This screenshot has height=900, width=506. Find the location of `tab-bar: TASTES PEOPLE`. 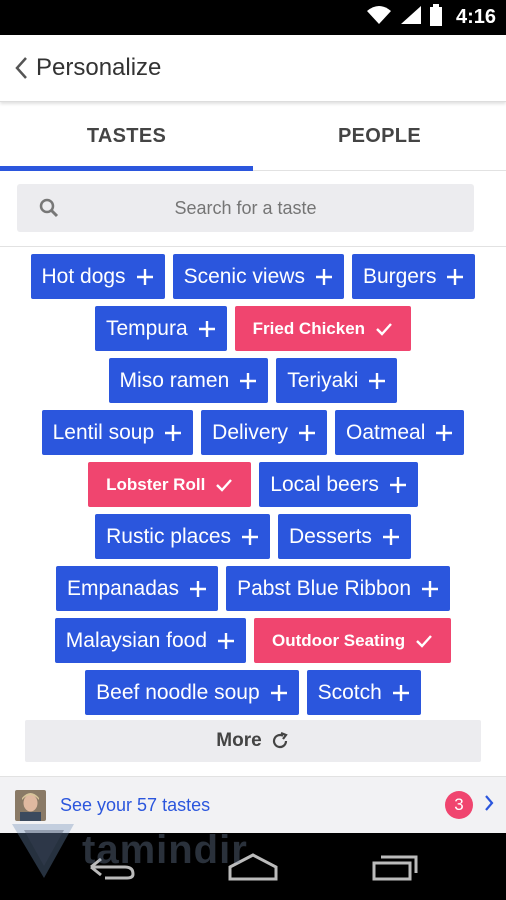

tab-bar: TASTES PEOPLE is located at coordinates (253, 137).